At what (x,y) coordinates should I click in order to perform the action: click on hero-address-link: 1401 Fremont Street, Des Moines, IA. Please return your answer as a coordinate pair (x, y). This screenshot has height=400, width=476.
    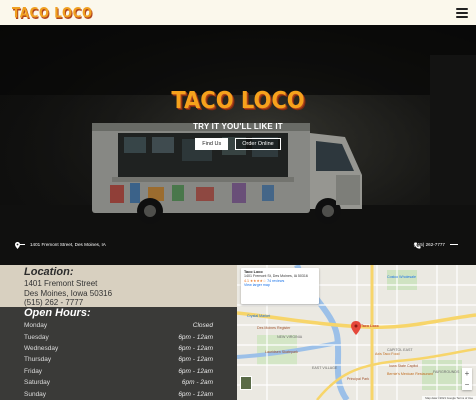
    Looking at the image, I should click on (60, 245).